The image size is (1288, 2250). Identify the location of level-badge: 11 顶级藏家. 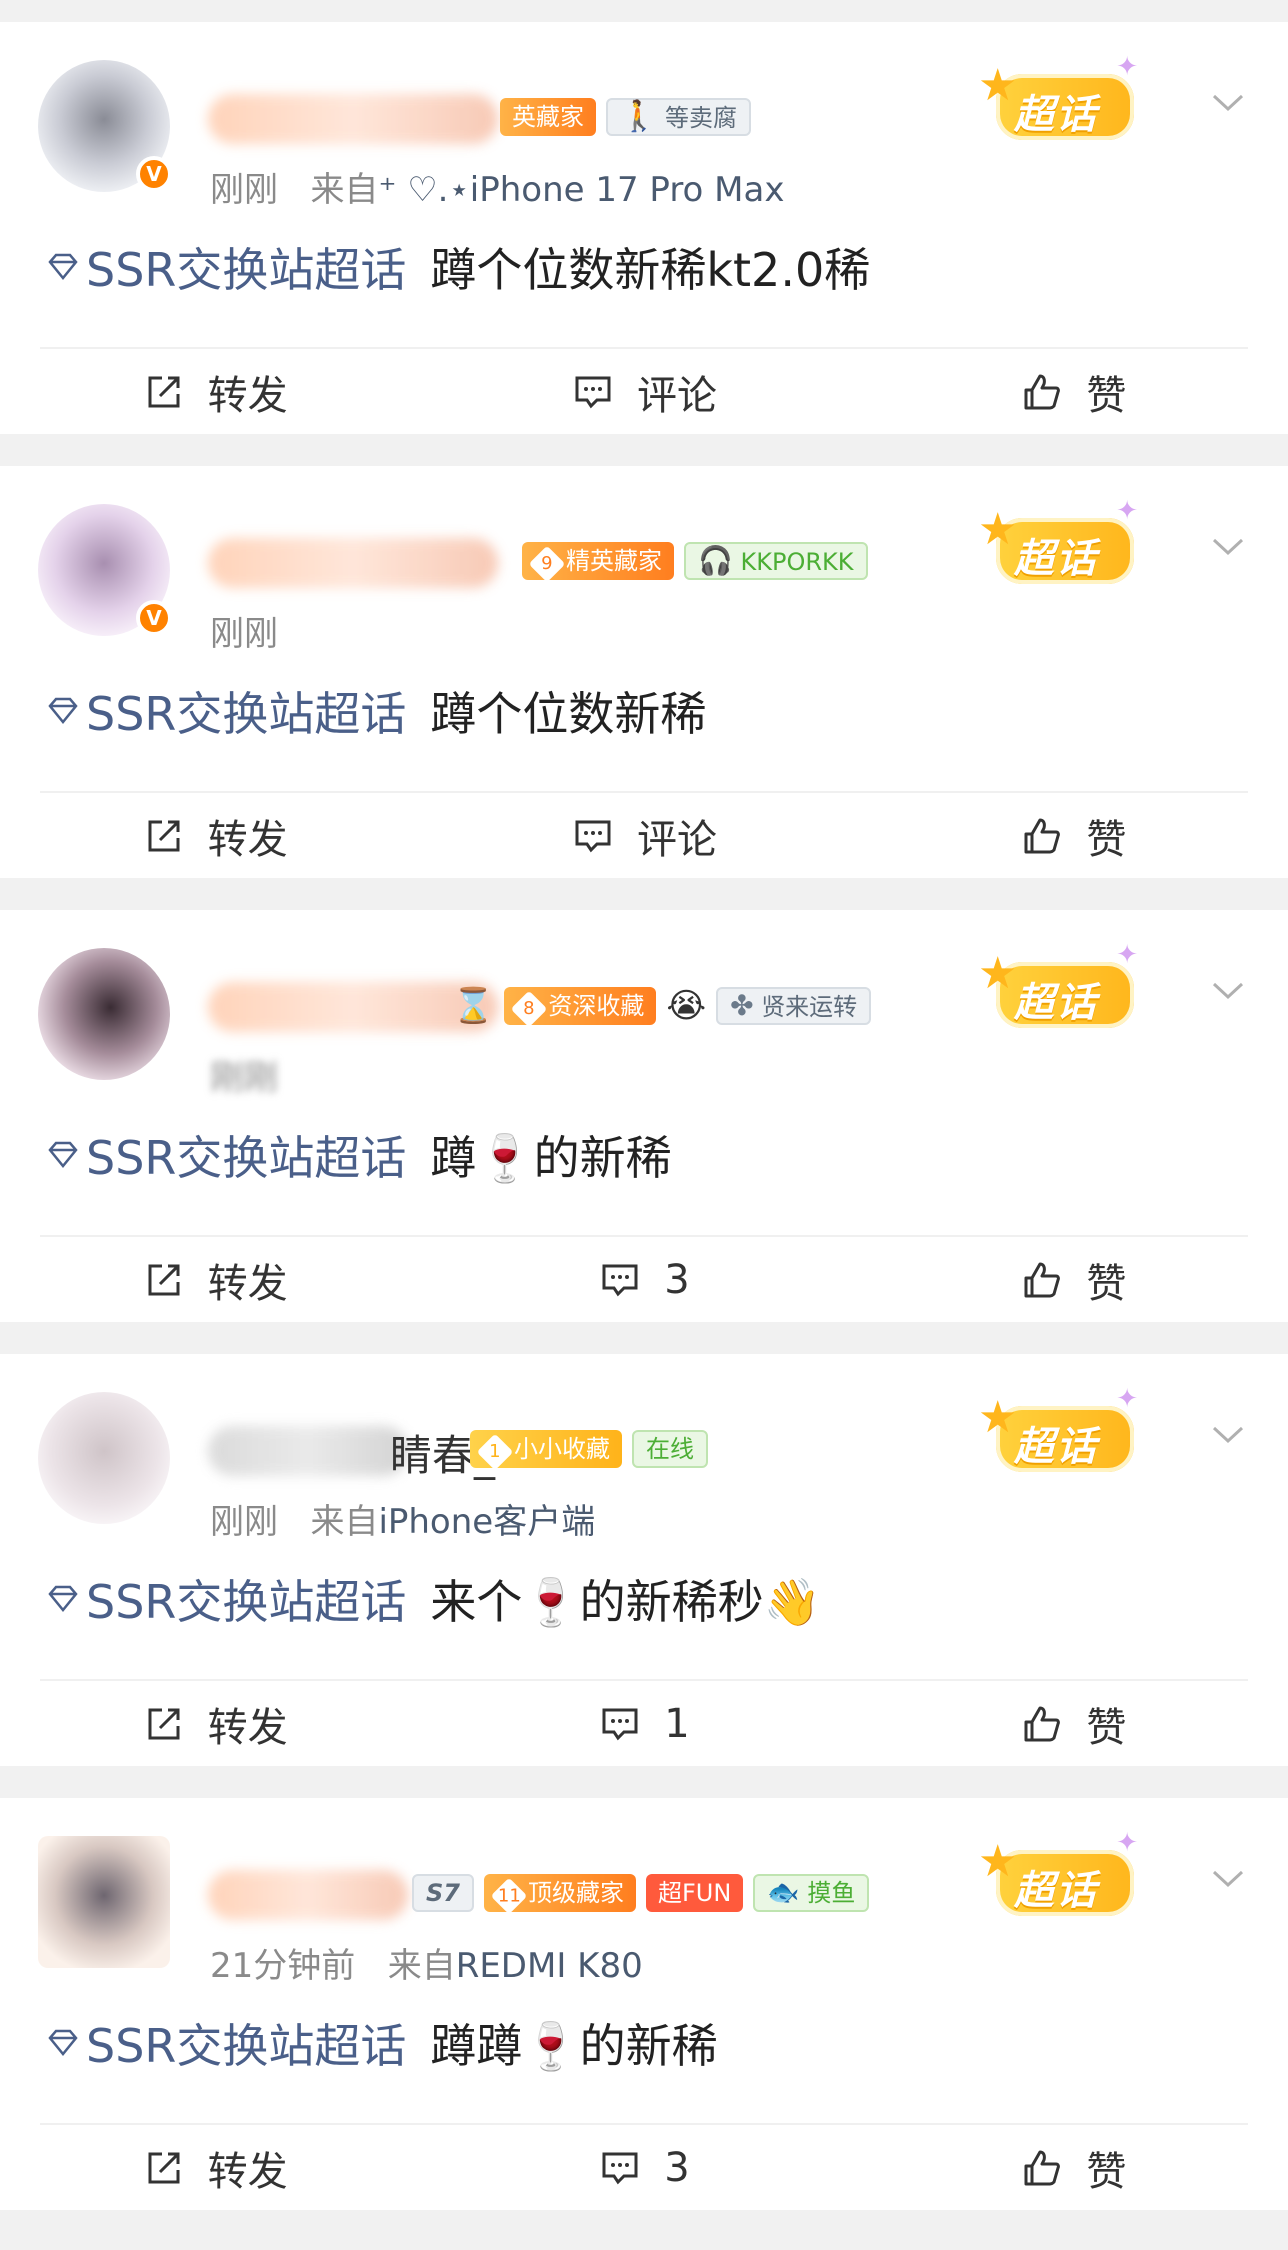
(559, 1894).